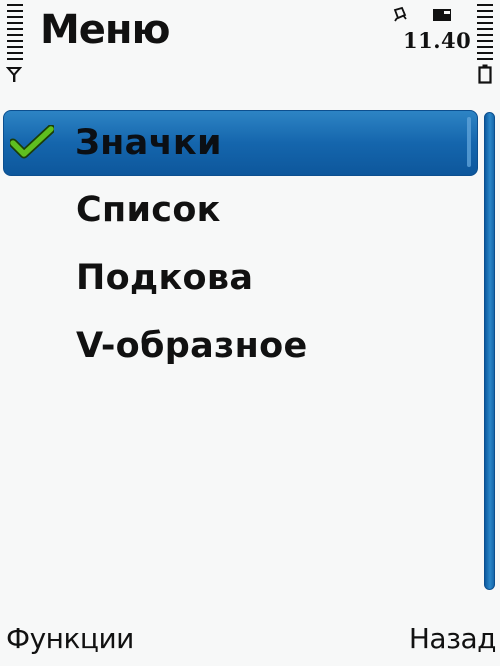 This screenshot has height=666, width=500. Describe the element at coordinates (32, 142) in the screenshot. I see `checkmark-icon` at that location.